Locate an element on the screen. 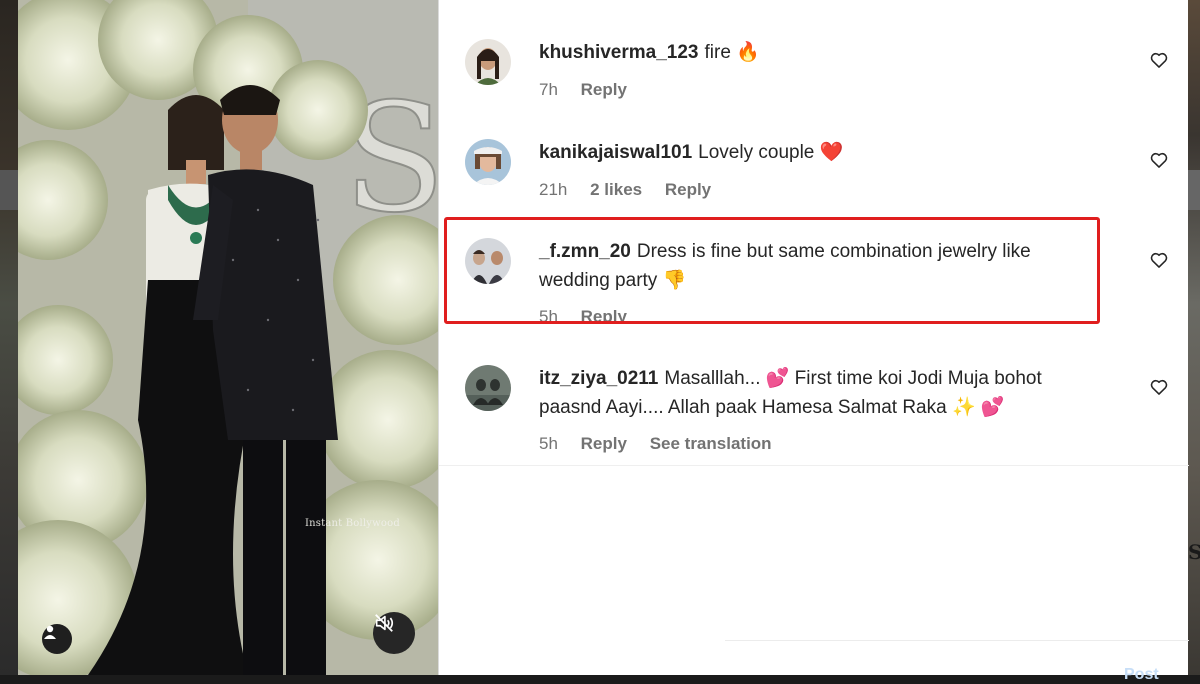  muted-speaker-icon is located at coordinates (384, 623).